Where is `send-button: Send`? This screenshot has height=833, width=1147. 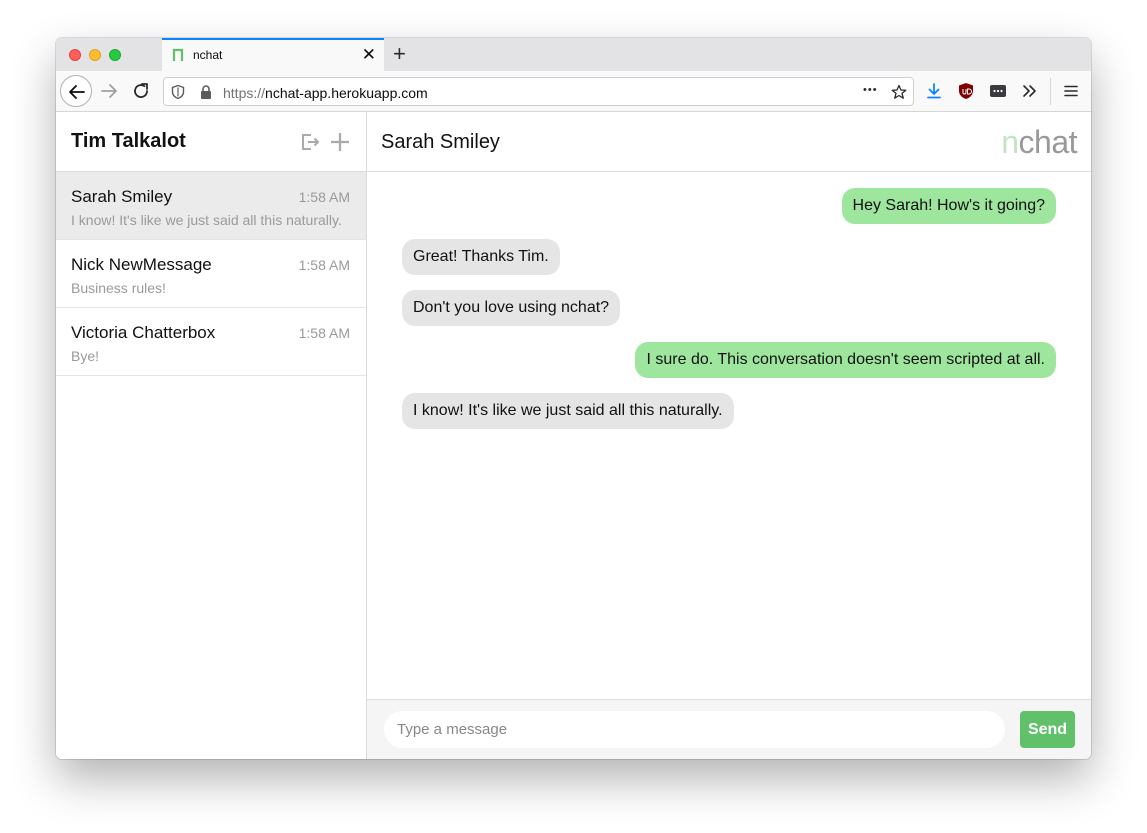
send-button: Send is located at coordinates (1047, 729).